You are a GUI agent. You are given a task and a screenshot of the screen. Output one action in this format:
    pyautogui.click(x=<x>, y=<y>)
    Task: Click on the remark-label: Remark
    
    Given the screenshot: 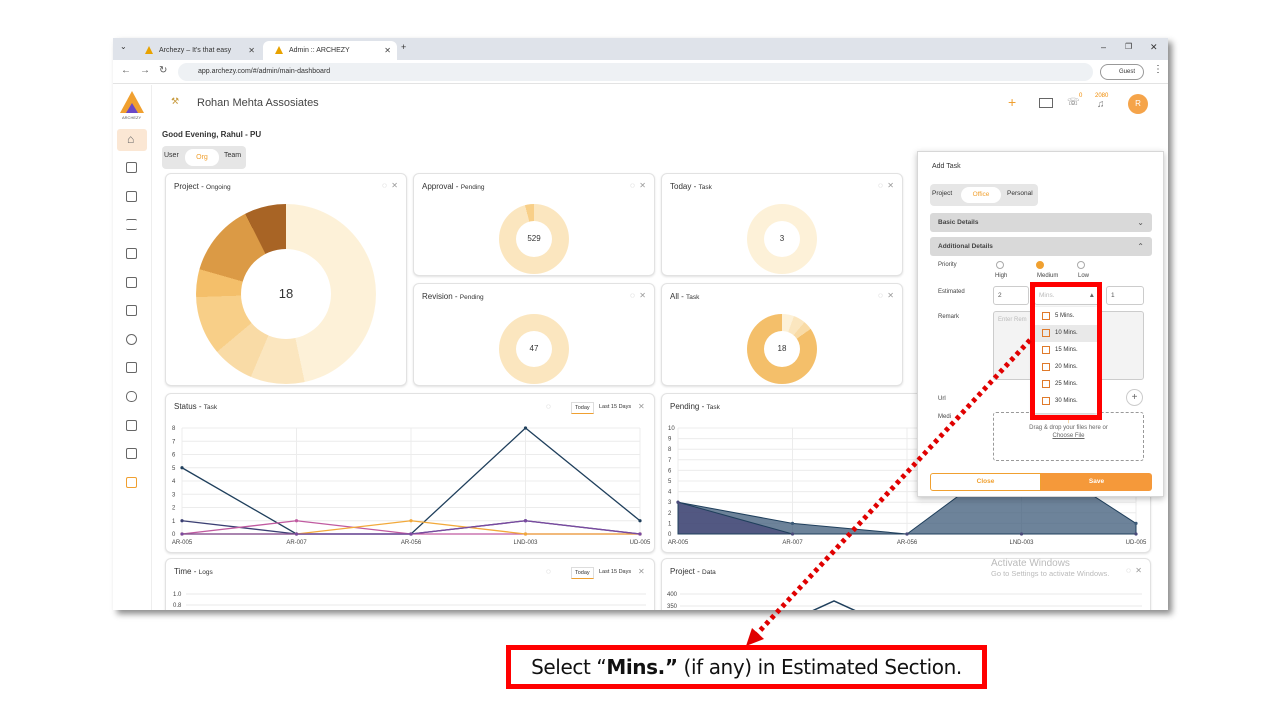 What is the action you would take?
    pyautogui.click(x=949, y=317)
    